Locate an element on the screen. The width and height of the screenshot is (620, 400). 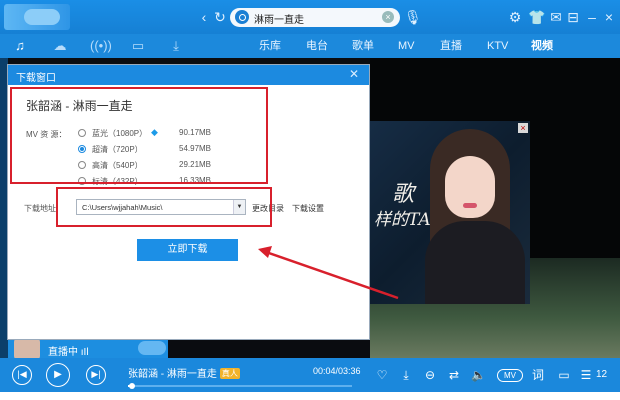
previous-track-icon: |◀ is located at coordinates (22, 375).